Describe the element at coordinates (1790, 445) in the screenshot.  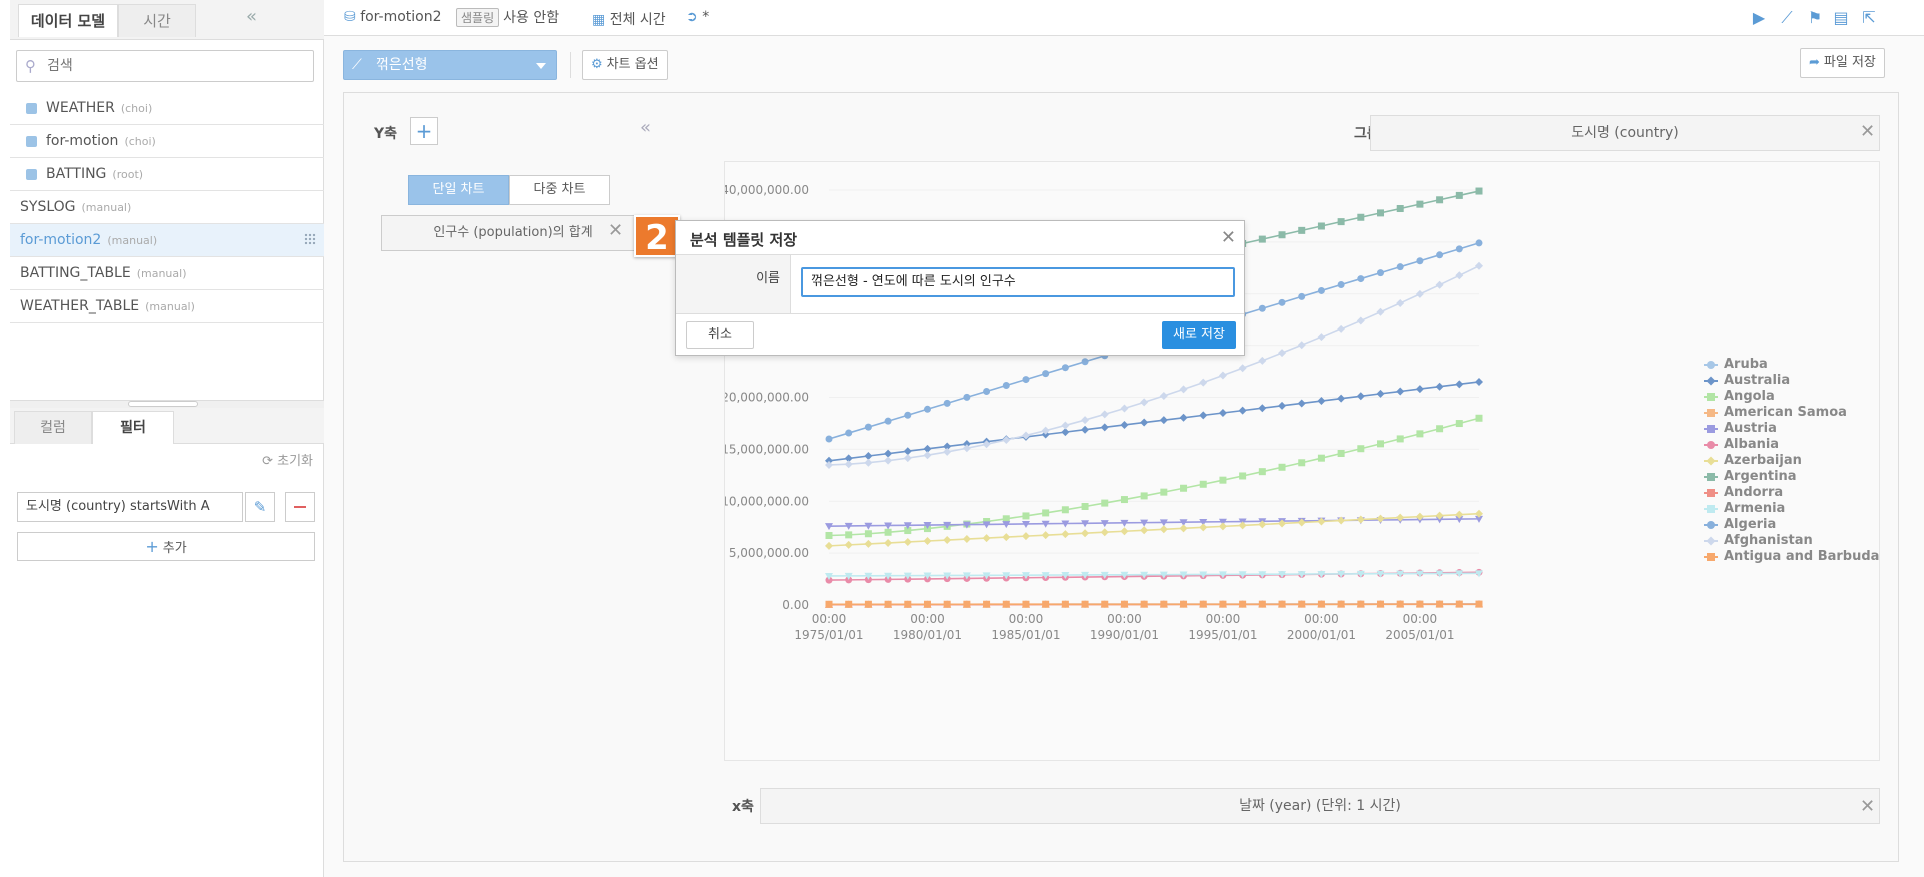
I see `legend-item: Albania` at that location.